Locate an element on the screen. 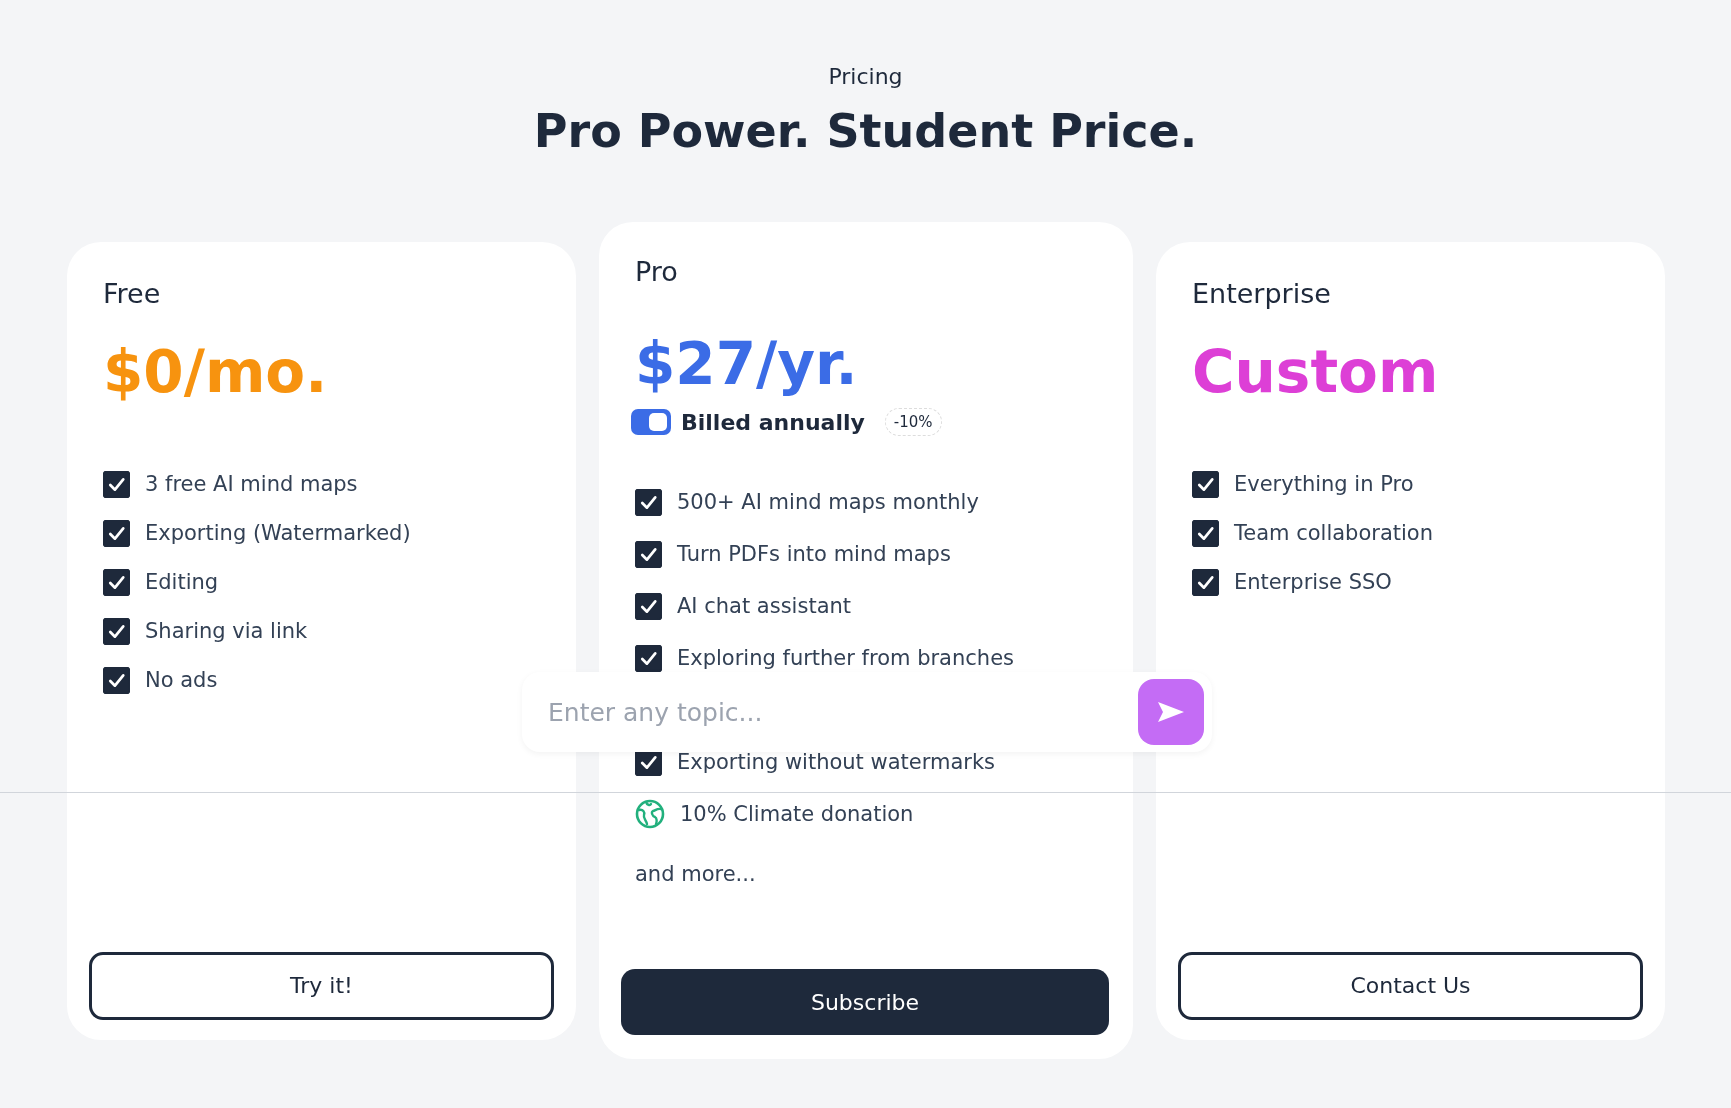  plan-price: $27/yr. is located at coordinates (747, 364).